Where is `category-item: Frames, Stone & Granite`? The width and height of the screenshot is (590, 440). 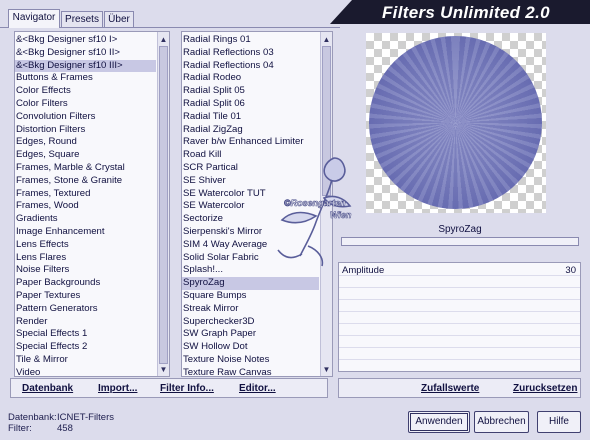 category-item: Frames, Stone & Granite is located at coordinates (85, 181).